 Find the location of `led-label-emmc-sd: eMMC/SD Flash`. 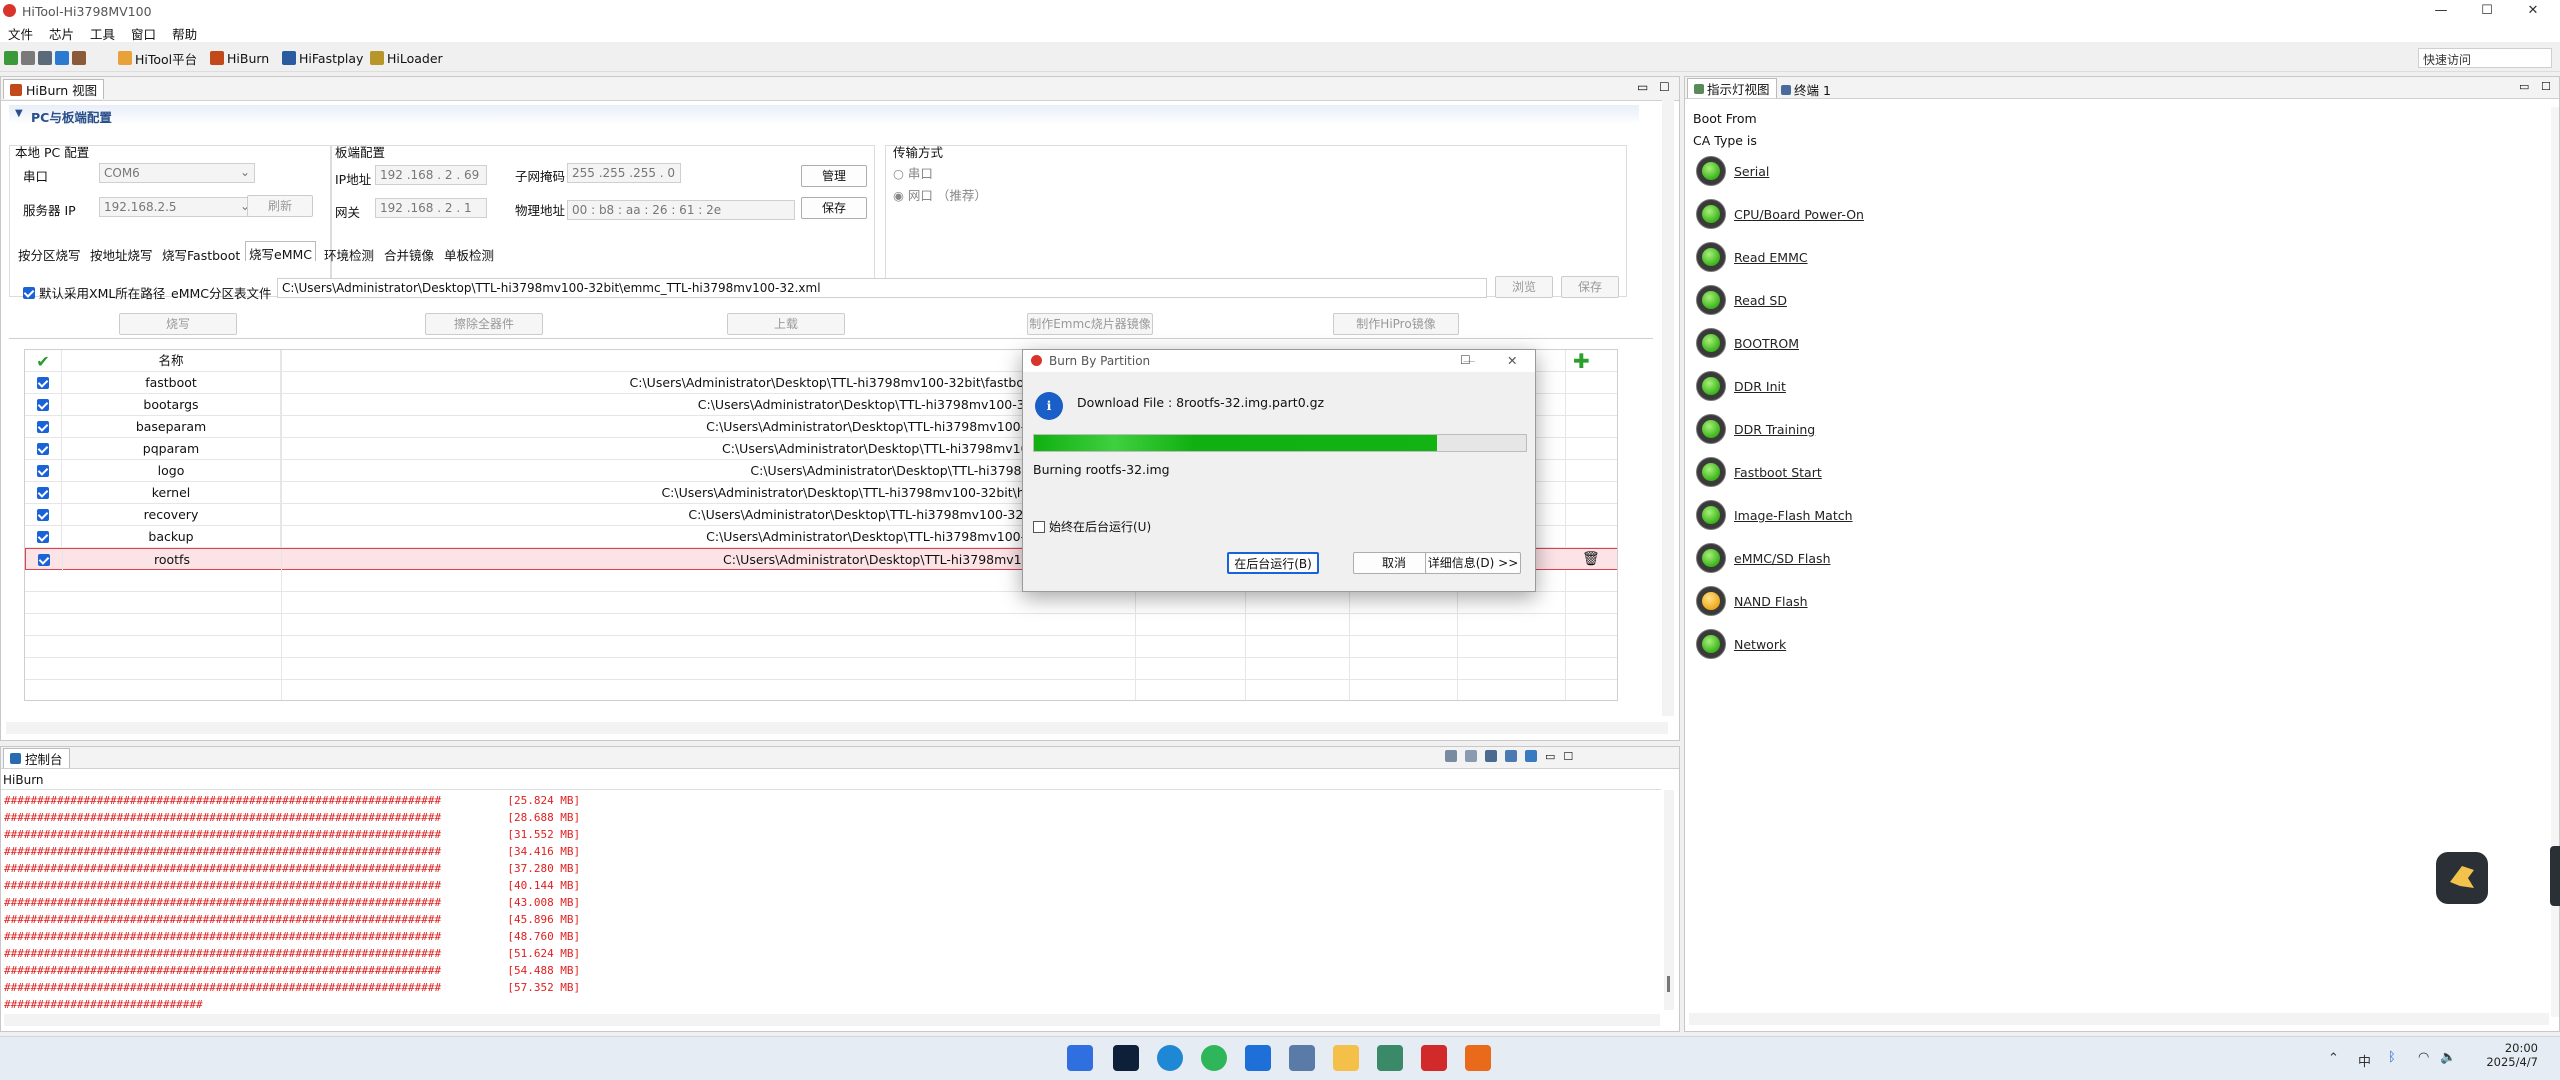

led-label-emmc-sd: eMMC/SD Flash is located at coordinates (1782, 558).